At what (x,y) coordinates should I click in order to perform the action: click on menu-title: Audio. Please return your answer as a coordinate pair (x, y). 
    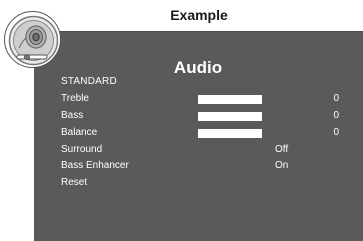
    Looking at the image, I should click on (198, 67).